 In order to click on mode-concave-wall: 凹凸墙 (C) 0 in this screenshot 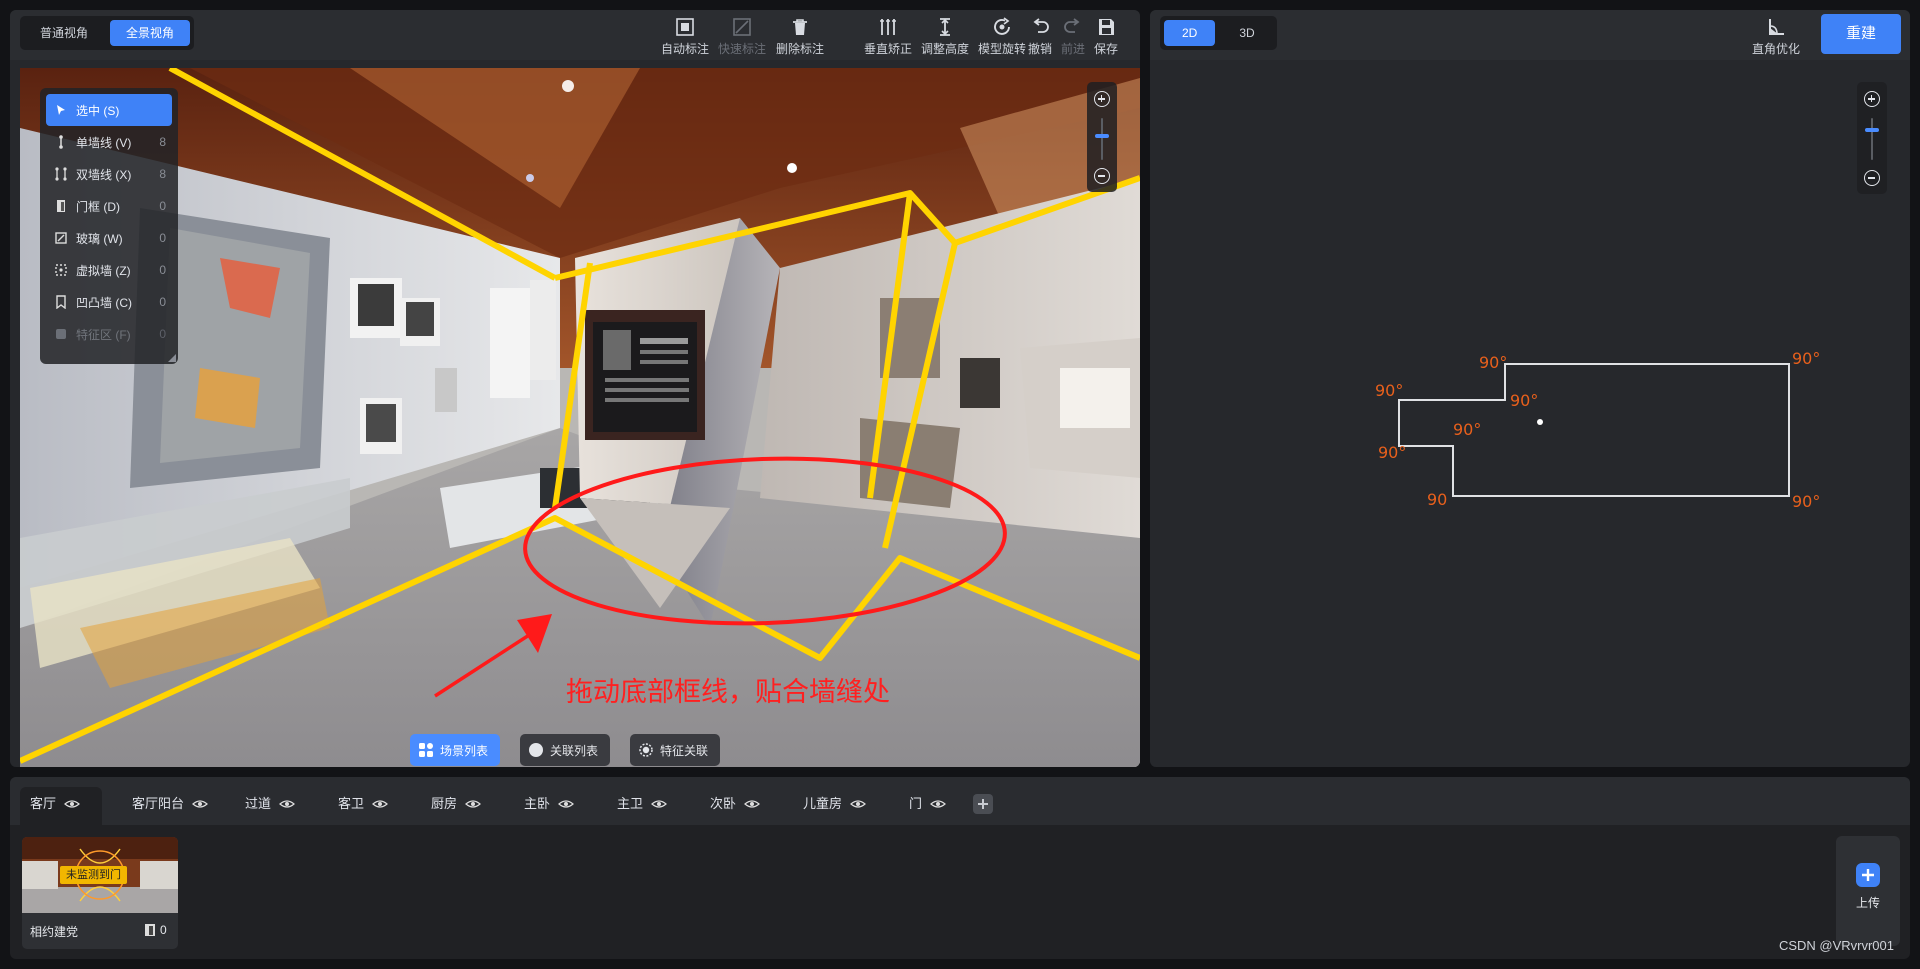, I will do `click(109, 302)`.